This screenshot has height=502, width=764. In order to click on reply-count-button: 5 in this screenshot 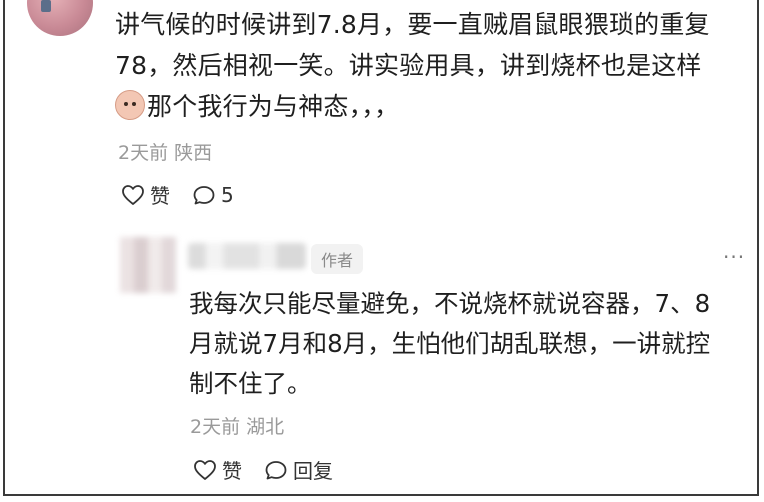, I will do `click(213, 195)`.